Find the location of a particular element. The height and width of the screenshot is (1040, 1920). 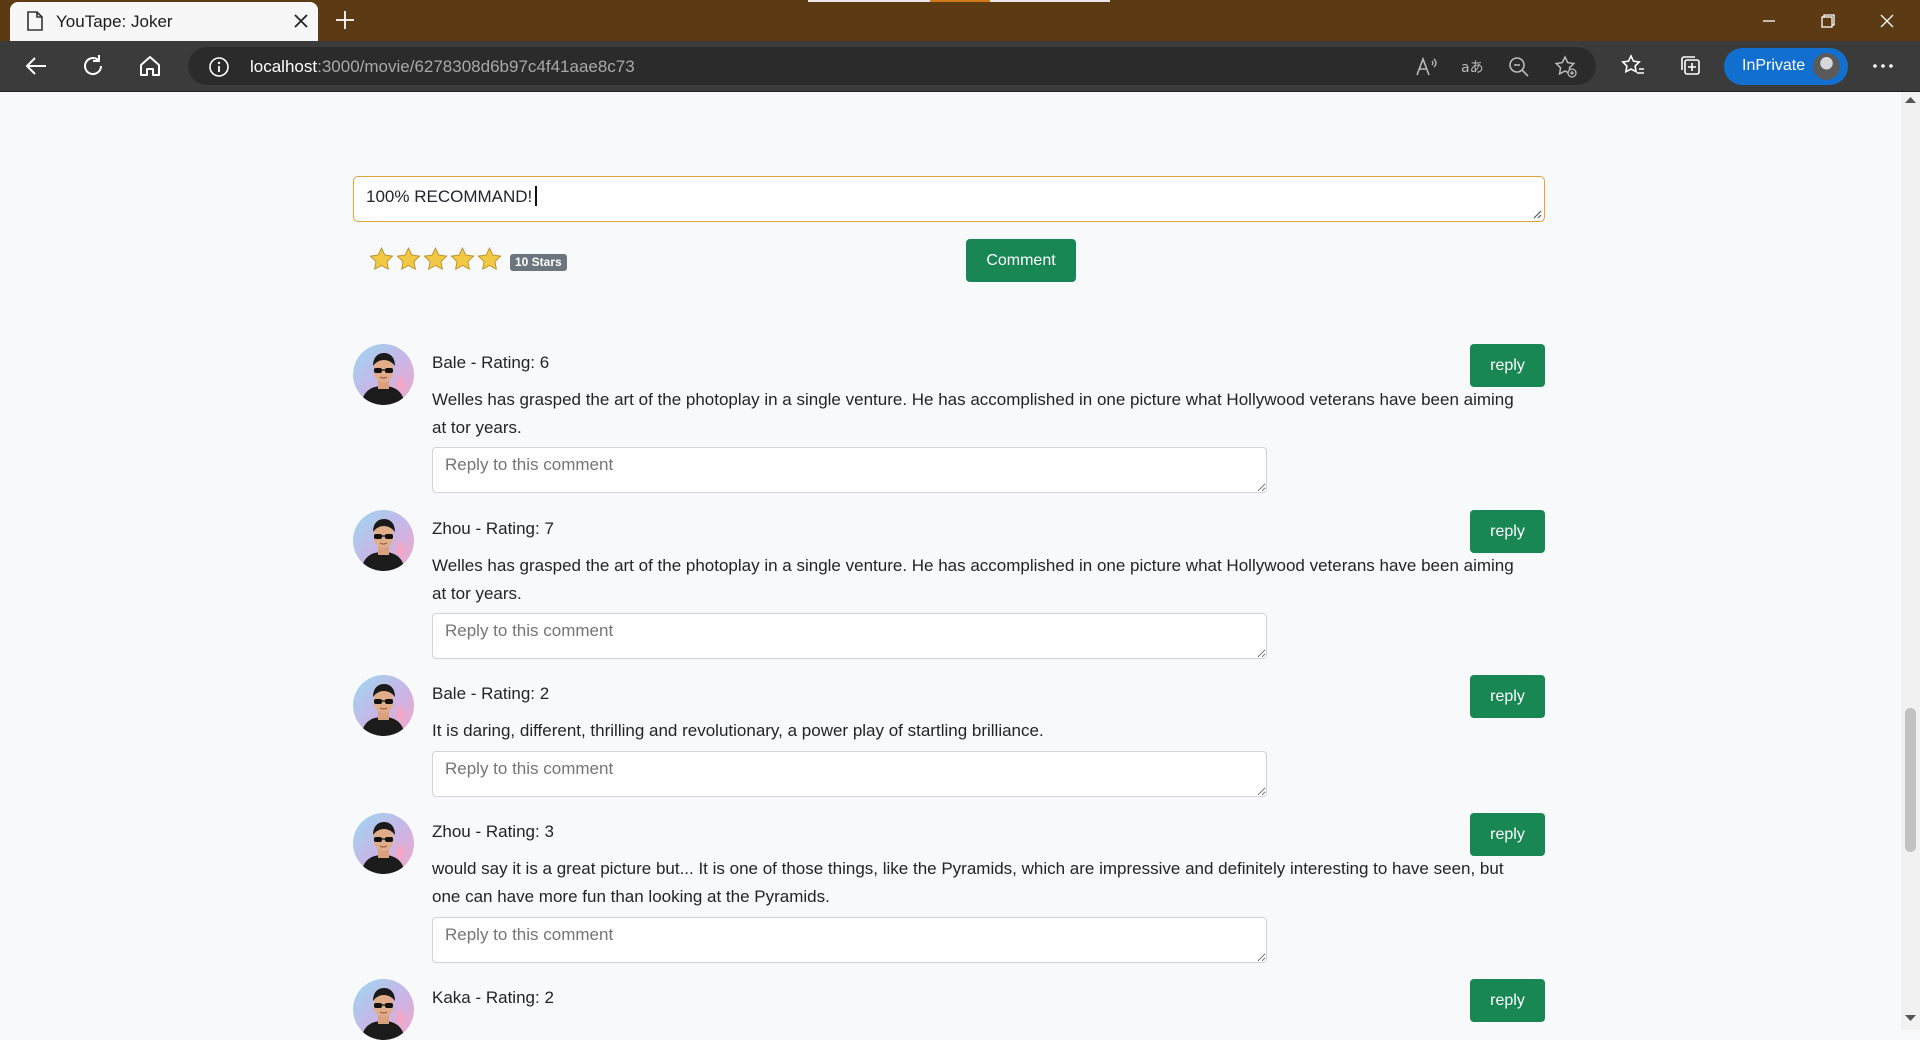

star-rating is located at coordinates (435, 260).